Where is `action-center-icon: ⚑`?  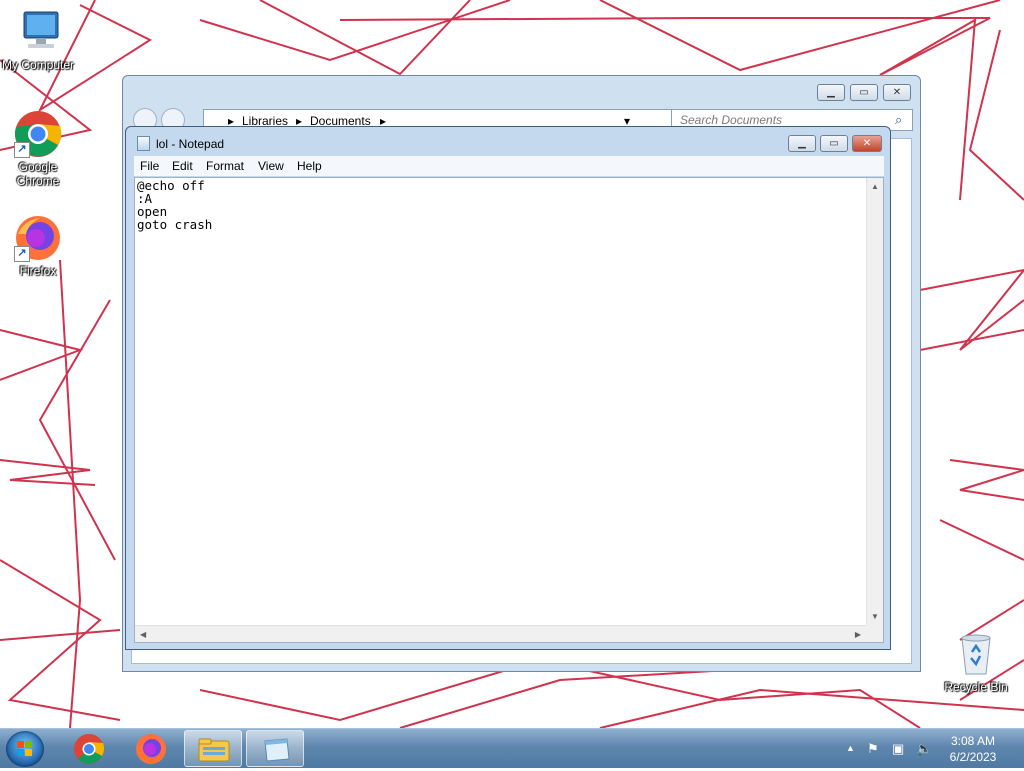
action-center-icon: ⚑ is located at coordinates (873, 749).